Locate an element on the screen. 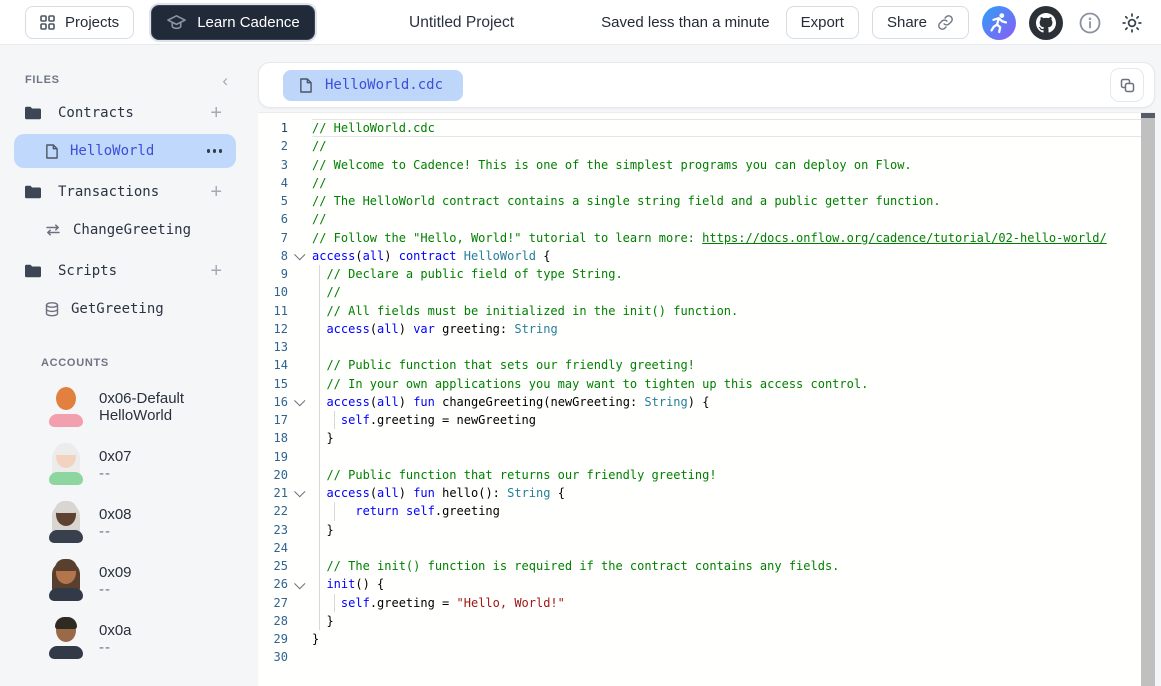 The width and height of the screenshot is (1161, 686). line-number: 29 is located at coordinates (273, 639).